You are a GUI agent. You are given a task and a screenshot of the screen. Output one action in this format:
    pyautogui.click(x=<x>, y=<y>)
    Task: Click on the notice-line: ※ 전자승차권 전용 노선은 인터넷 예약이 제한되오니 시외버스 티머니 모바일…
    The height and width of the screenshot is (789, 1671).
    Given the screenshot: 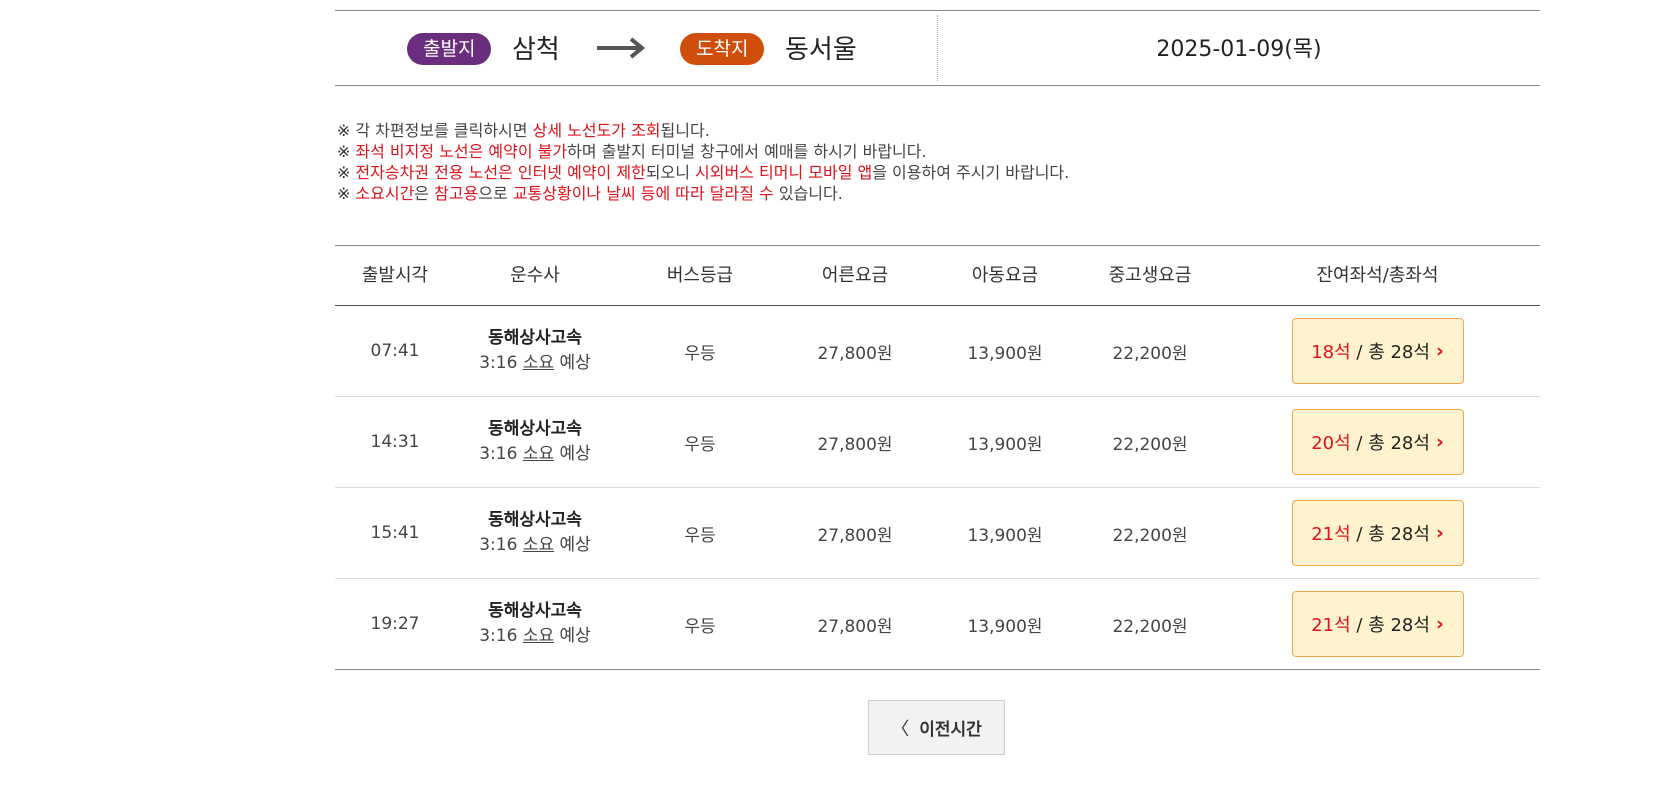 What is the action you would take?
    pyautogui.click(x=703, y=172)
    